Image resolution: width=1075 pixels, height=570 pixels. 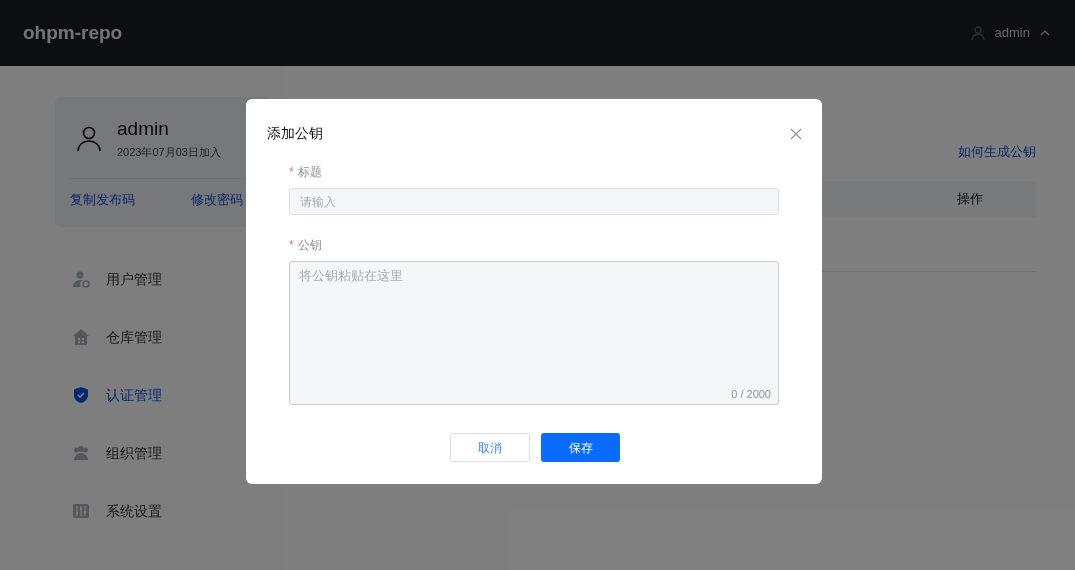 I want to click on profile-link: 修改密码, so click(x=217, y=200).